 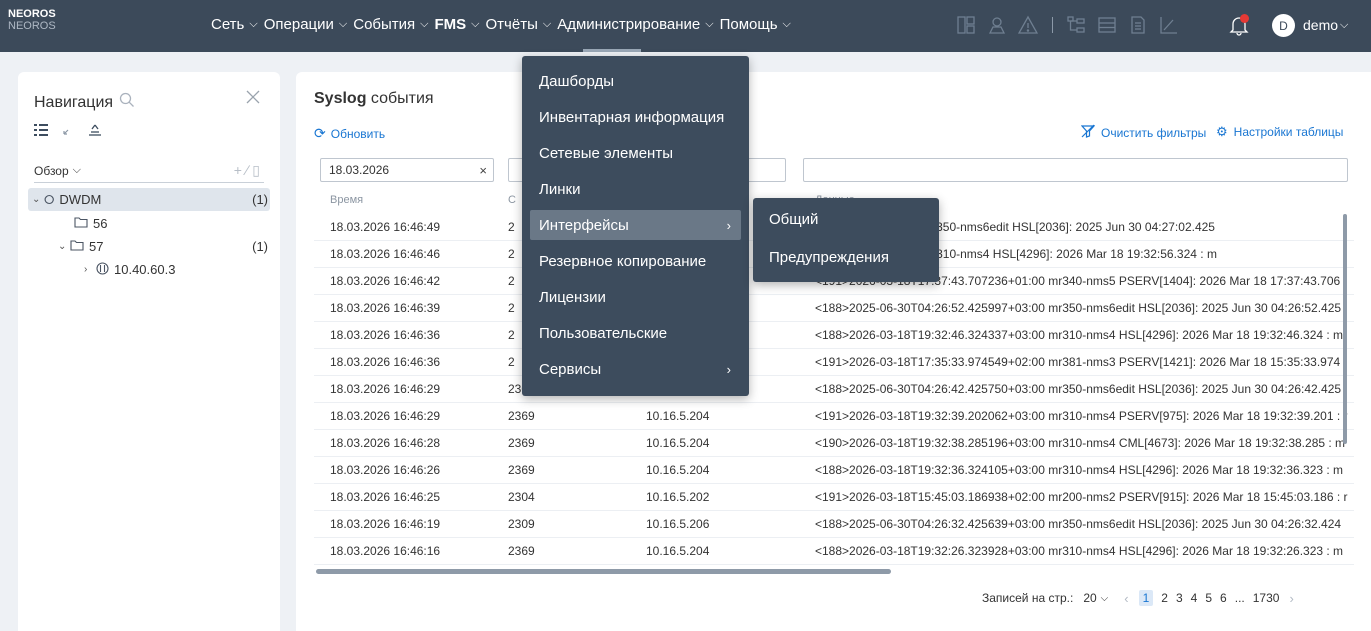 I want to click on menu-item-backup: Резервное копирование, so click(x=635, y=261).